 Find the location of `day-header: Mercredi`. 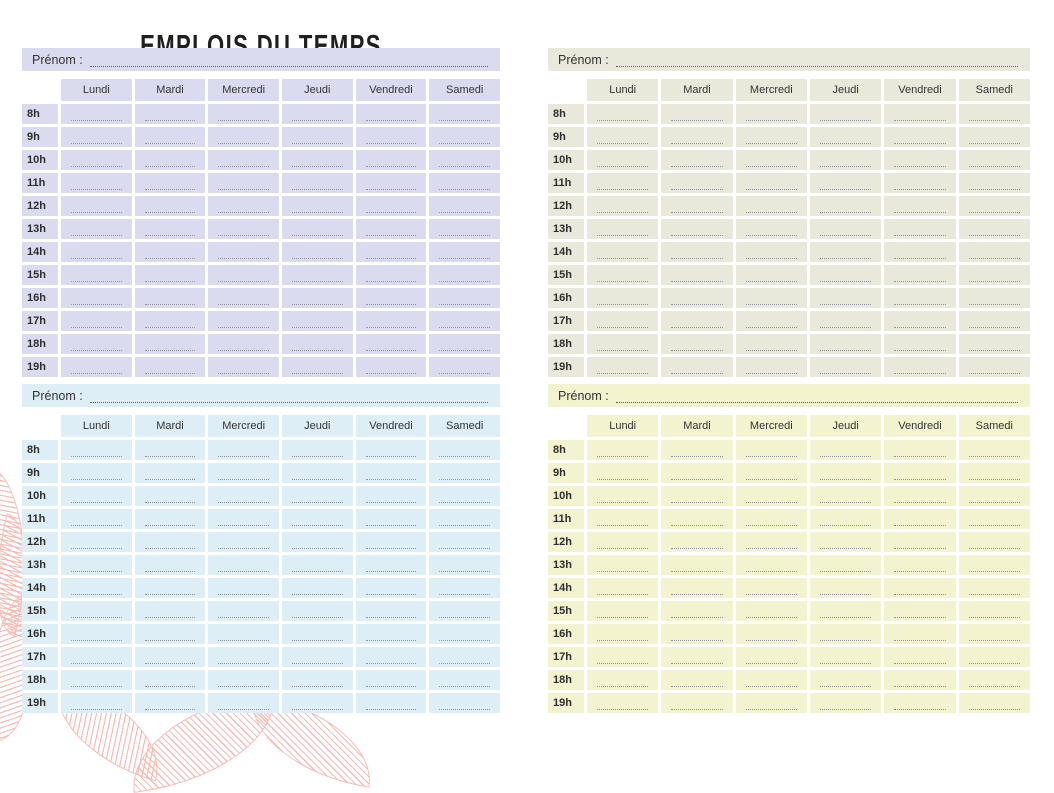

day-header: Mercredi is located at coordinates (771, 426).